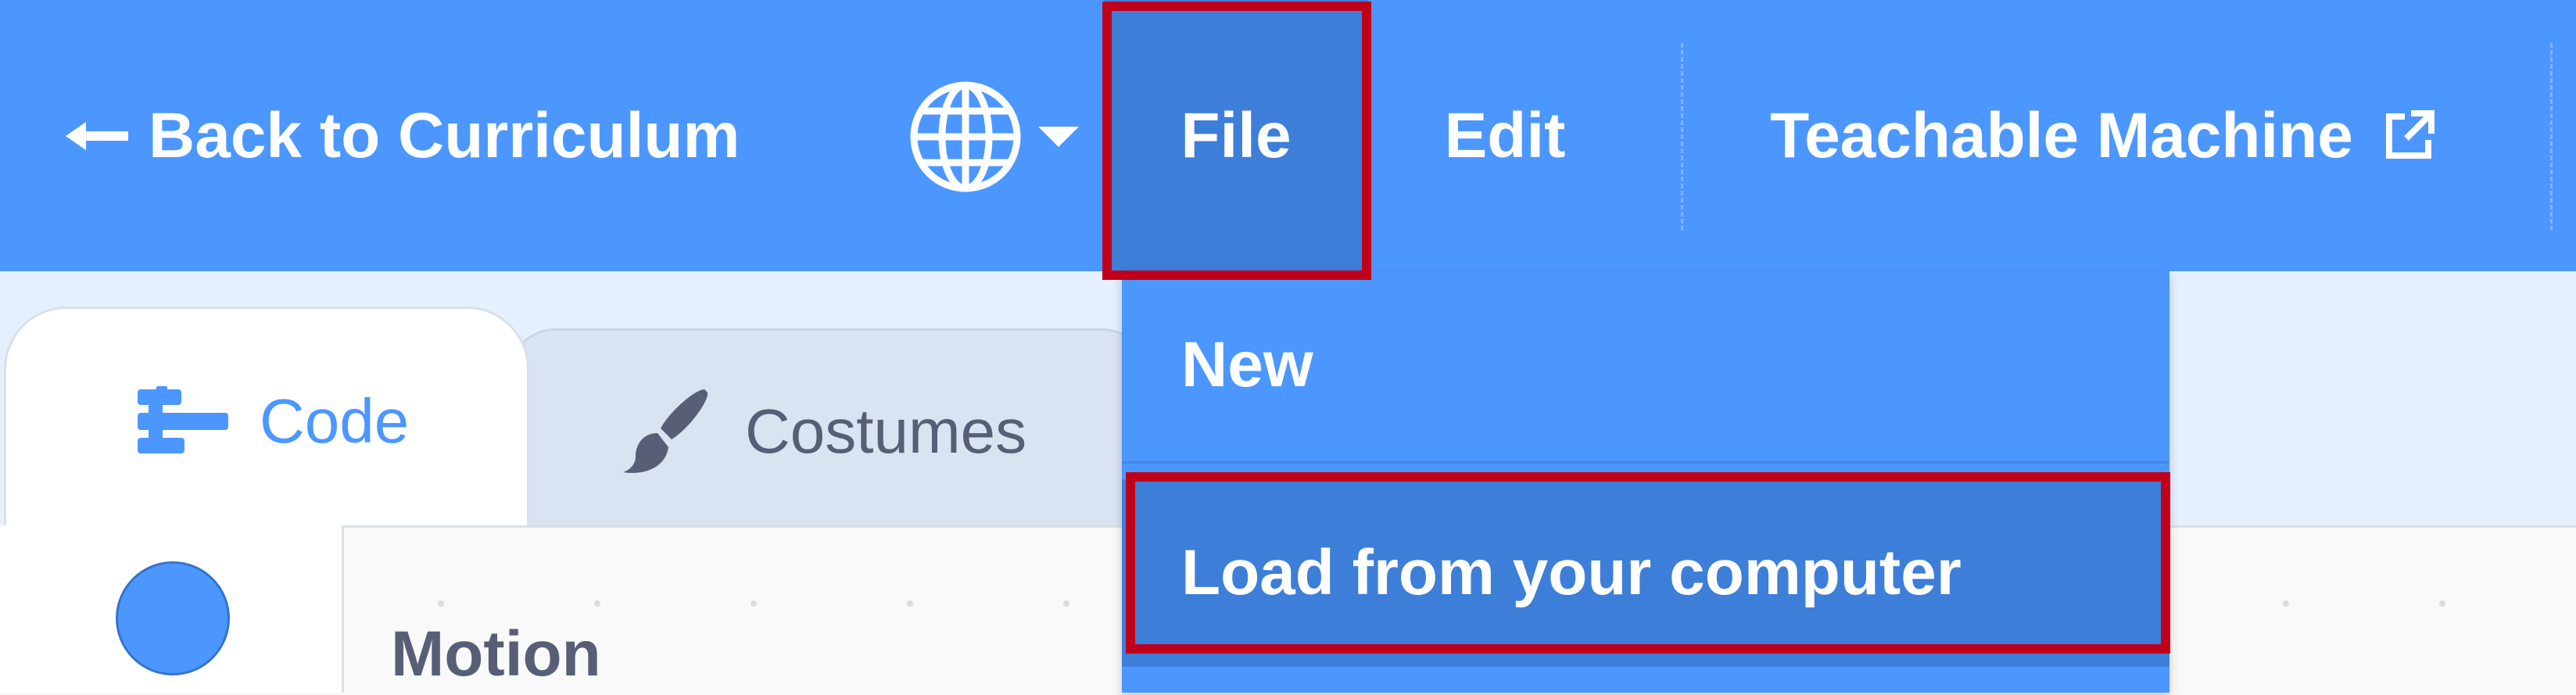 The height and width of the screenshot is (695, 2576). Describe the element at coordinates (886, 431) in the screenshot. I see `tab-costumes-label: Costumes` at that location.